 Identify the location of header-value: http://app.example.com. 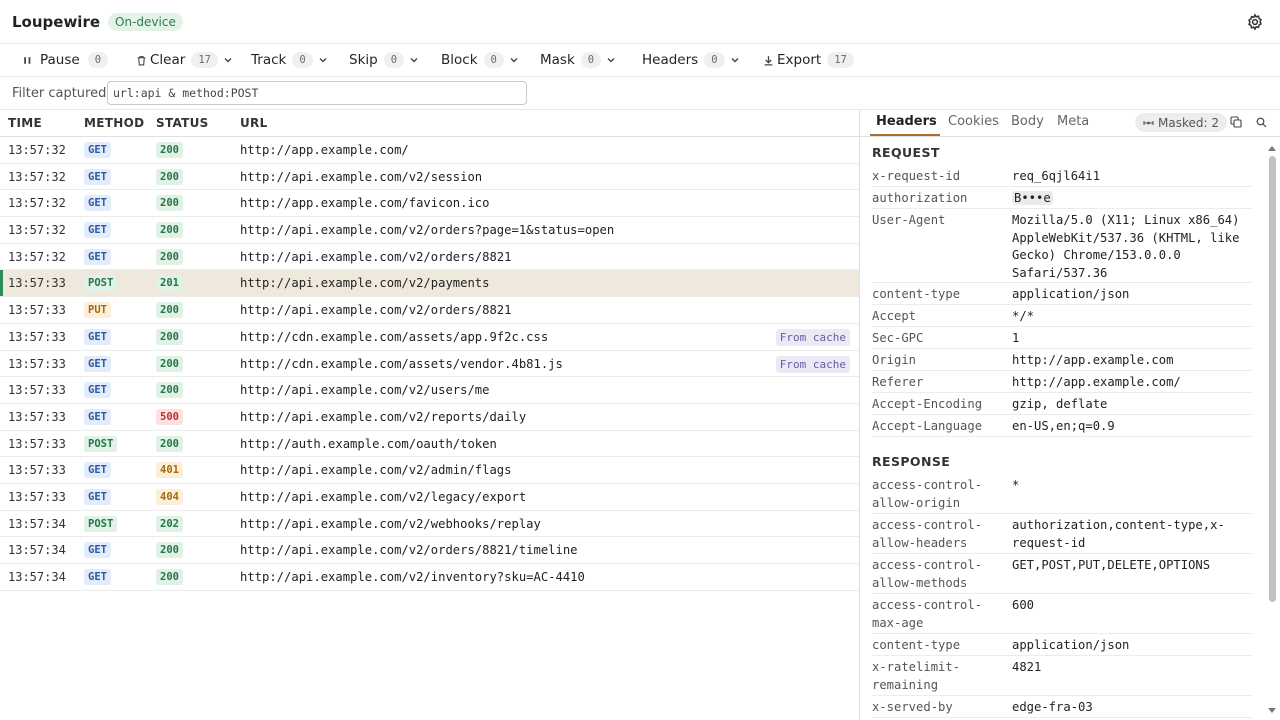
(1132, 361).